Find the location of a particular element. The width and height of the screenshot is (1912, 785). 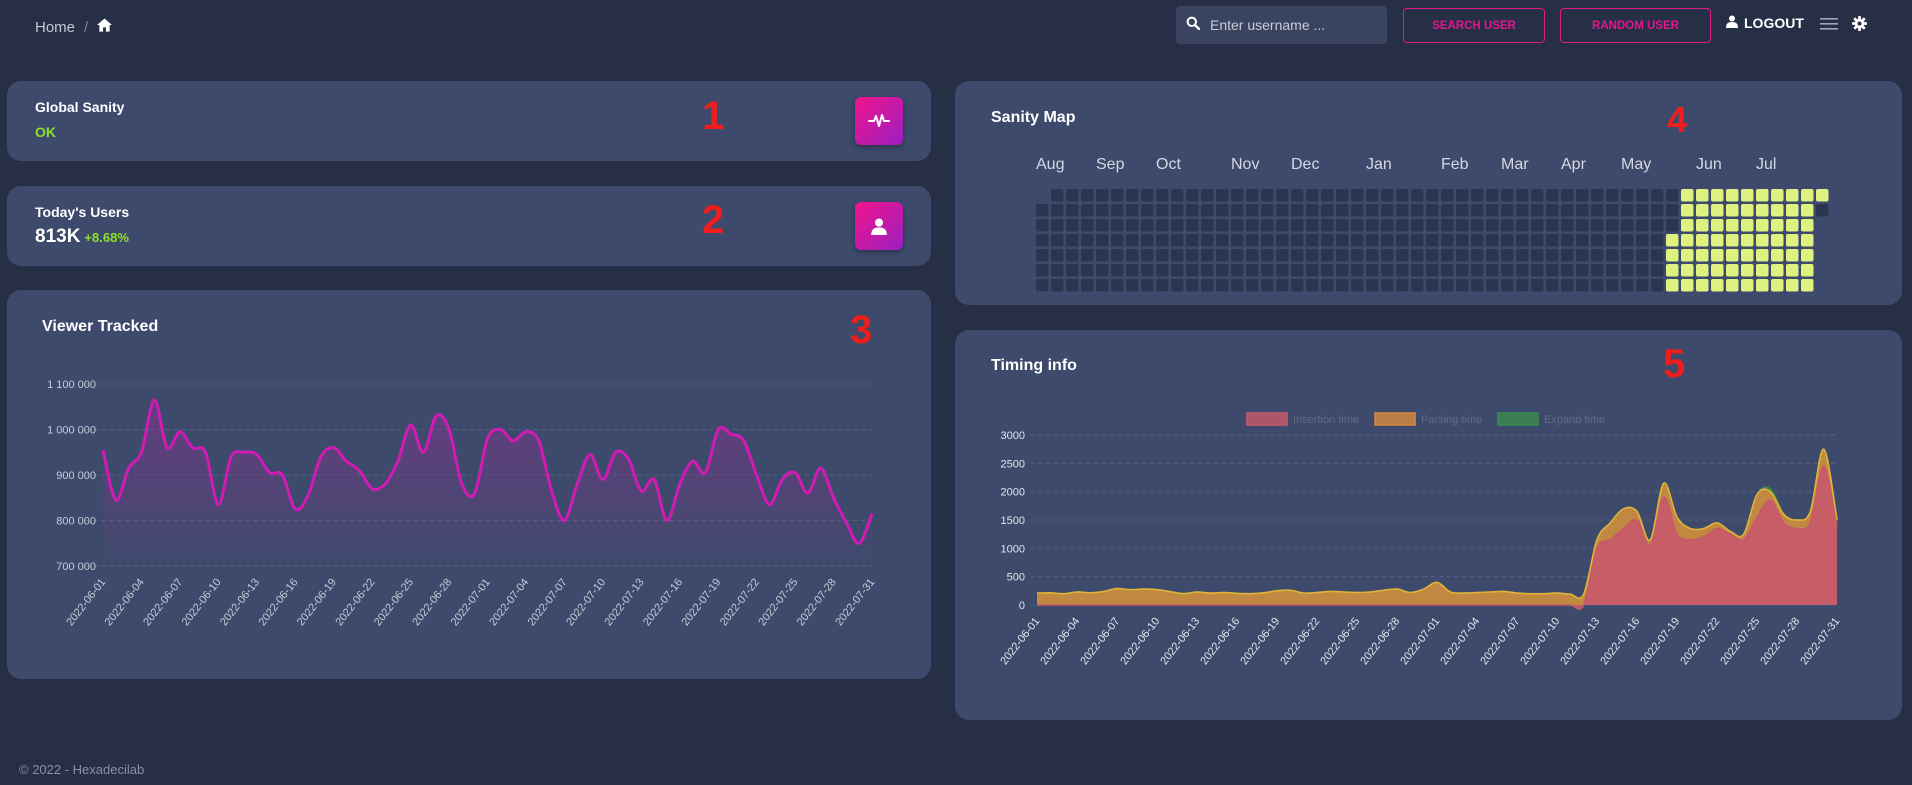

search-icon is located at coordinates (1193, 25).